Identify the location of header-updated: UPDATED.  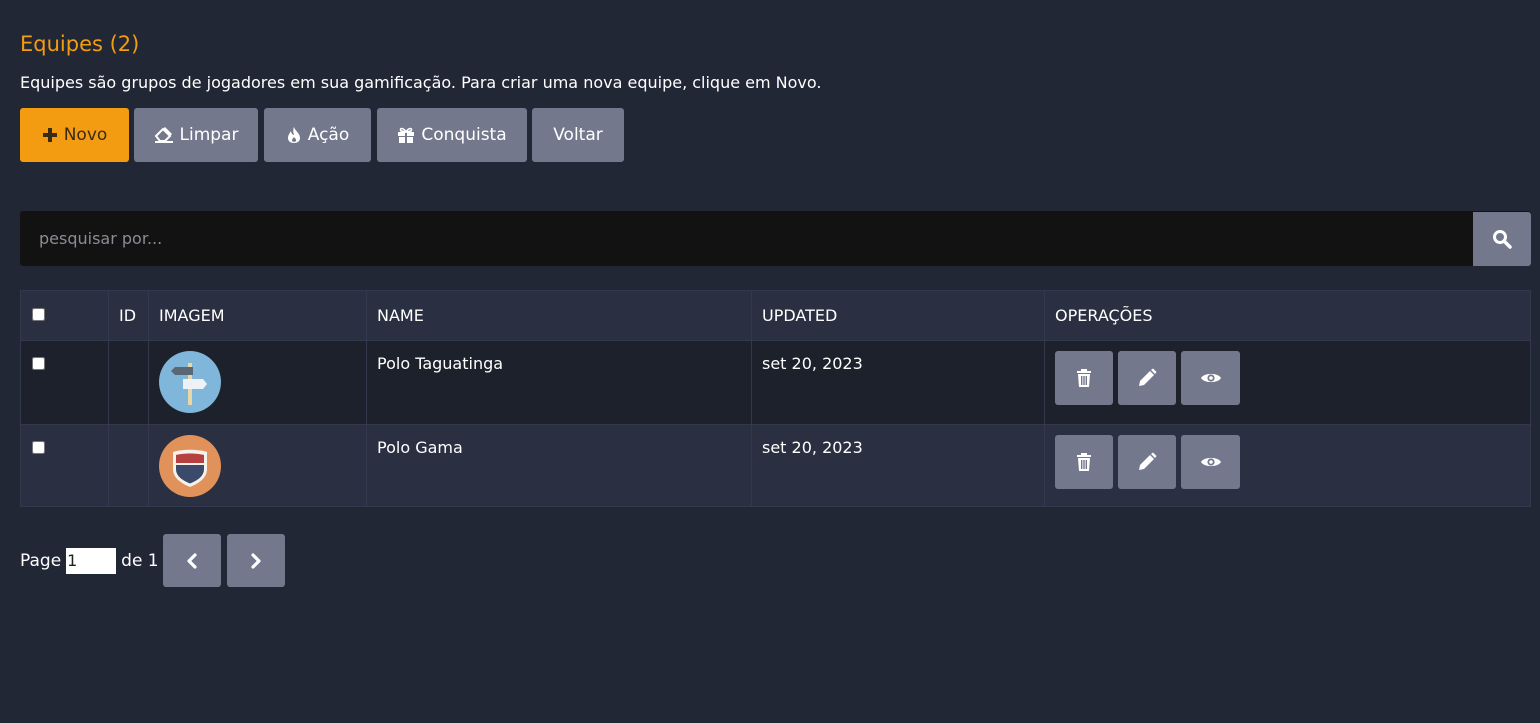
(898, 315).